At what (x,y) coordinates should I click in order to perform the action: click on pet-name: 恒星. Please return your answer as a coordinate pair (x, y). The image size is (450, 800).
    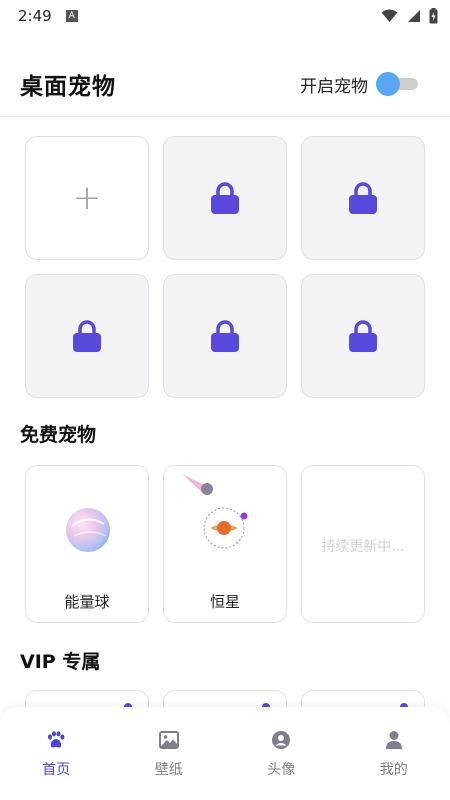
    Looking at the image, I should click on (224, 602).